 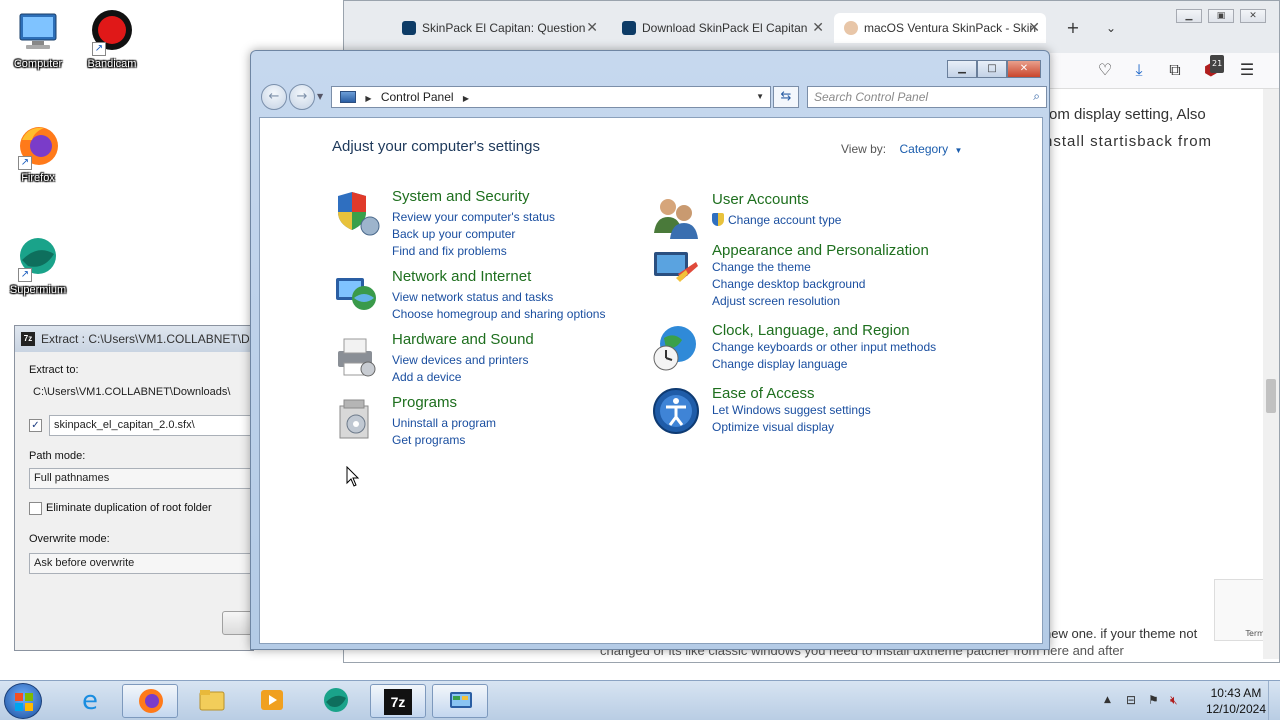 What do you see at coordinates (152, 425) in the screenshot?
I see `subfolder-field: skinpack_el_capitan_2.0.sfx\` at bounding box center [152, 425].